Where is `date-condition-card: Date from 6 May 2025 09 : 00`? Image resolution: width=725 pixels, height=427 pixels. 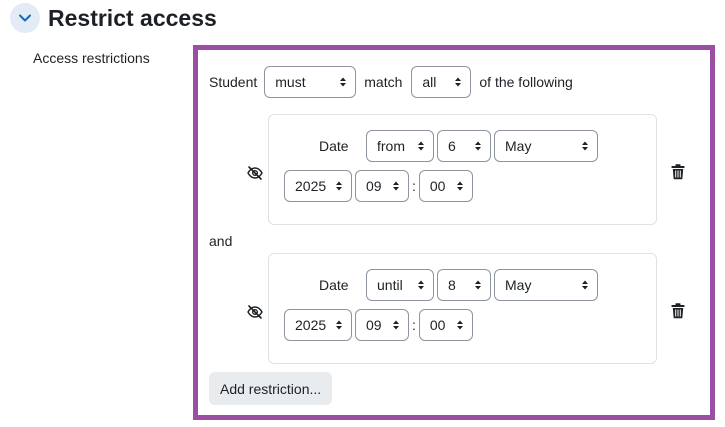 date-condition-card: Date from 6 May 2025 09 : 00 is located at coordinates (462, 169).